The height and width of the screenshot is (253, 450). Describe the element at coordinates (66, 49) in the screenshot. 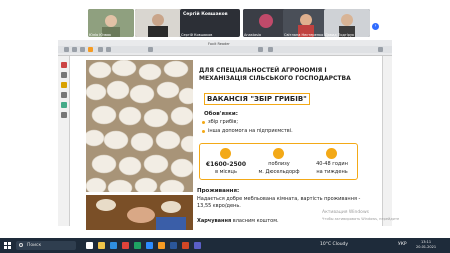

I see `open-icon` at that location.